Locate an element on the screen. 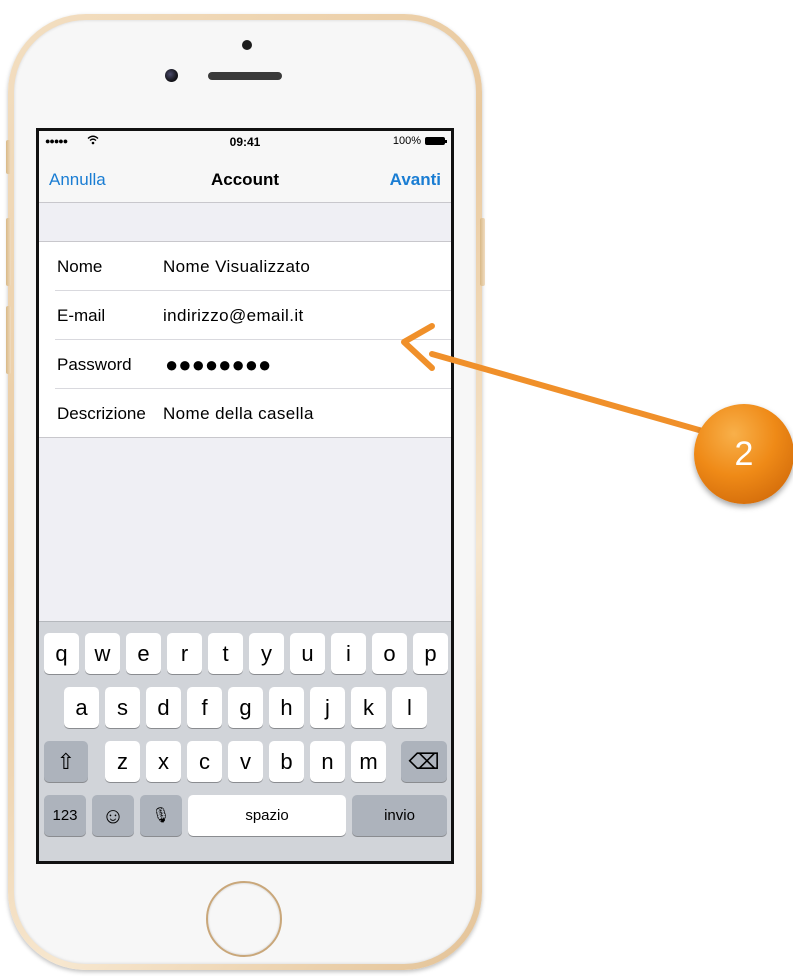 Image resolution: width=793 pixels, height=976 pixels. key-a: a is located at coordinates (81, 707).